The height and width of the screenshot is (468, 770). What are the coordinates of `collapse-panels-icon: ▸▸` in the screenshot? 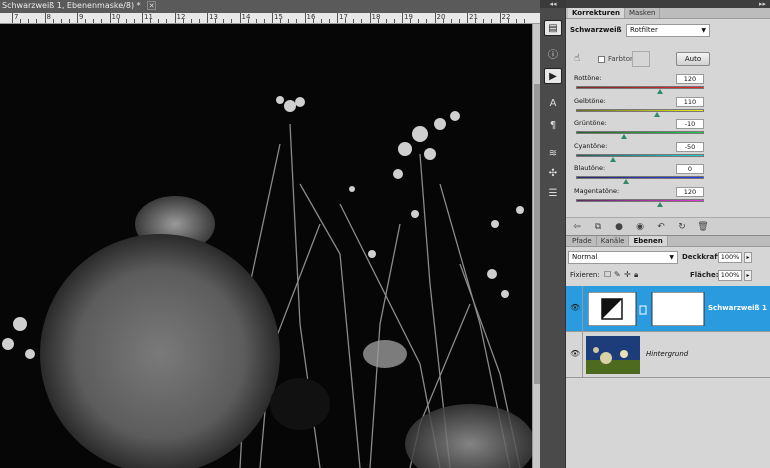 It's located at (668, 4).